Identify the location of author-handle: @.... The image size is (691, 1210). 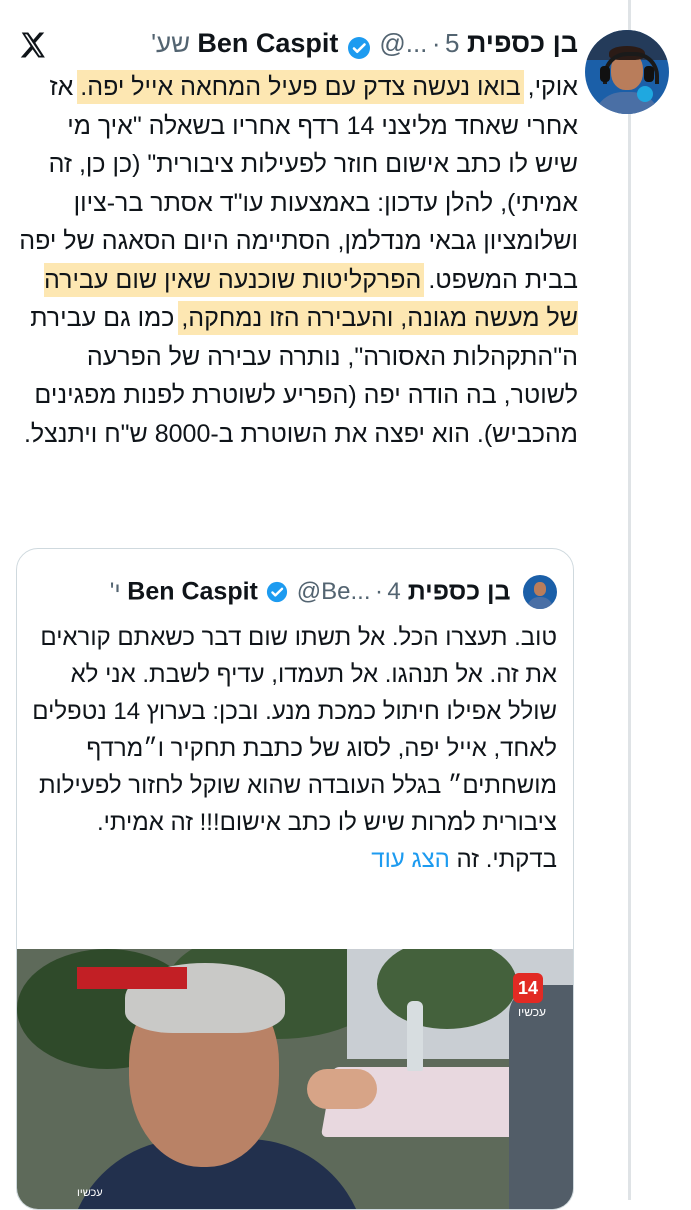
(403, 43).